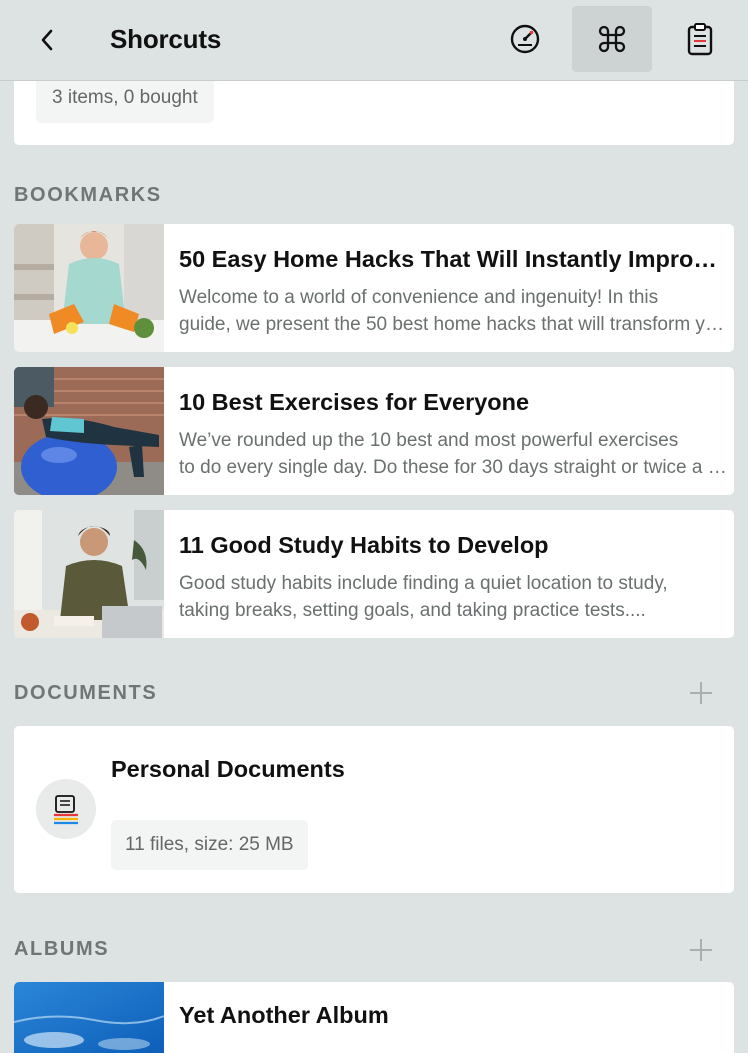  I want to click on study-habits-thumbnail, so click(89, 574).